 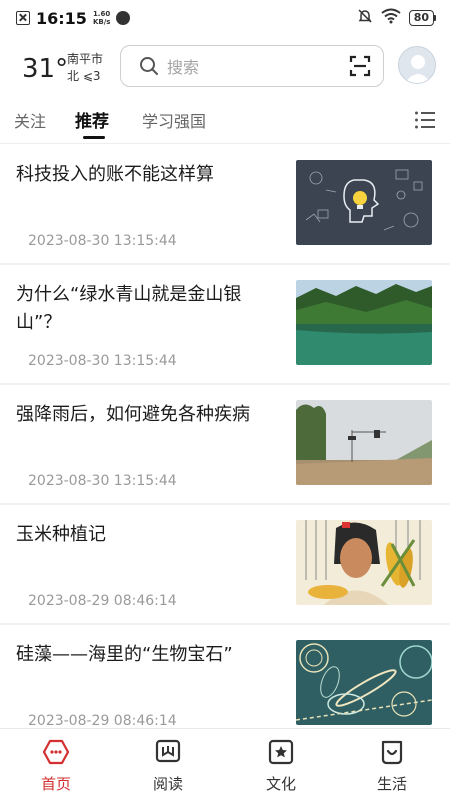 I want to click on nav-culture-label: 文化, so click(x=280, y=784).